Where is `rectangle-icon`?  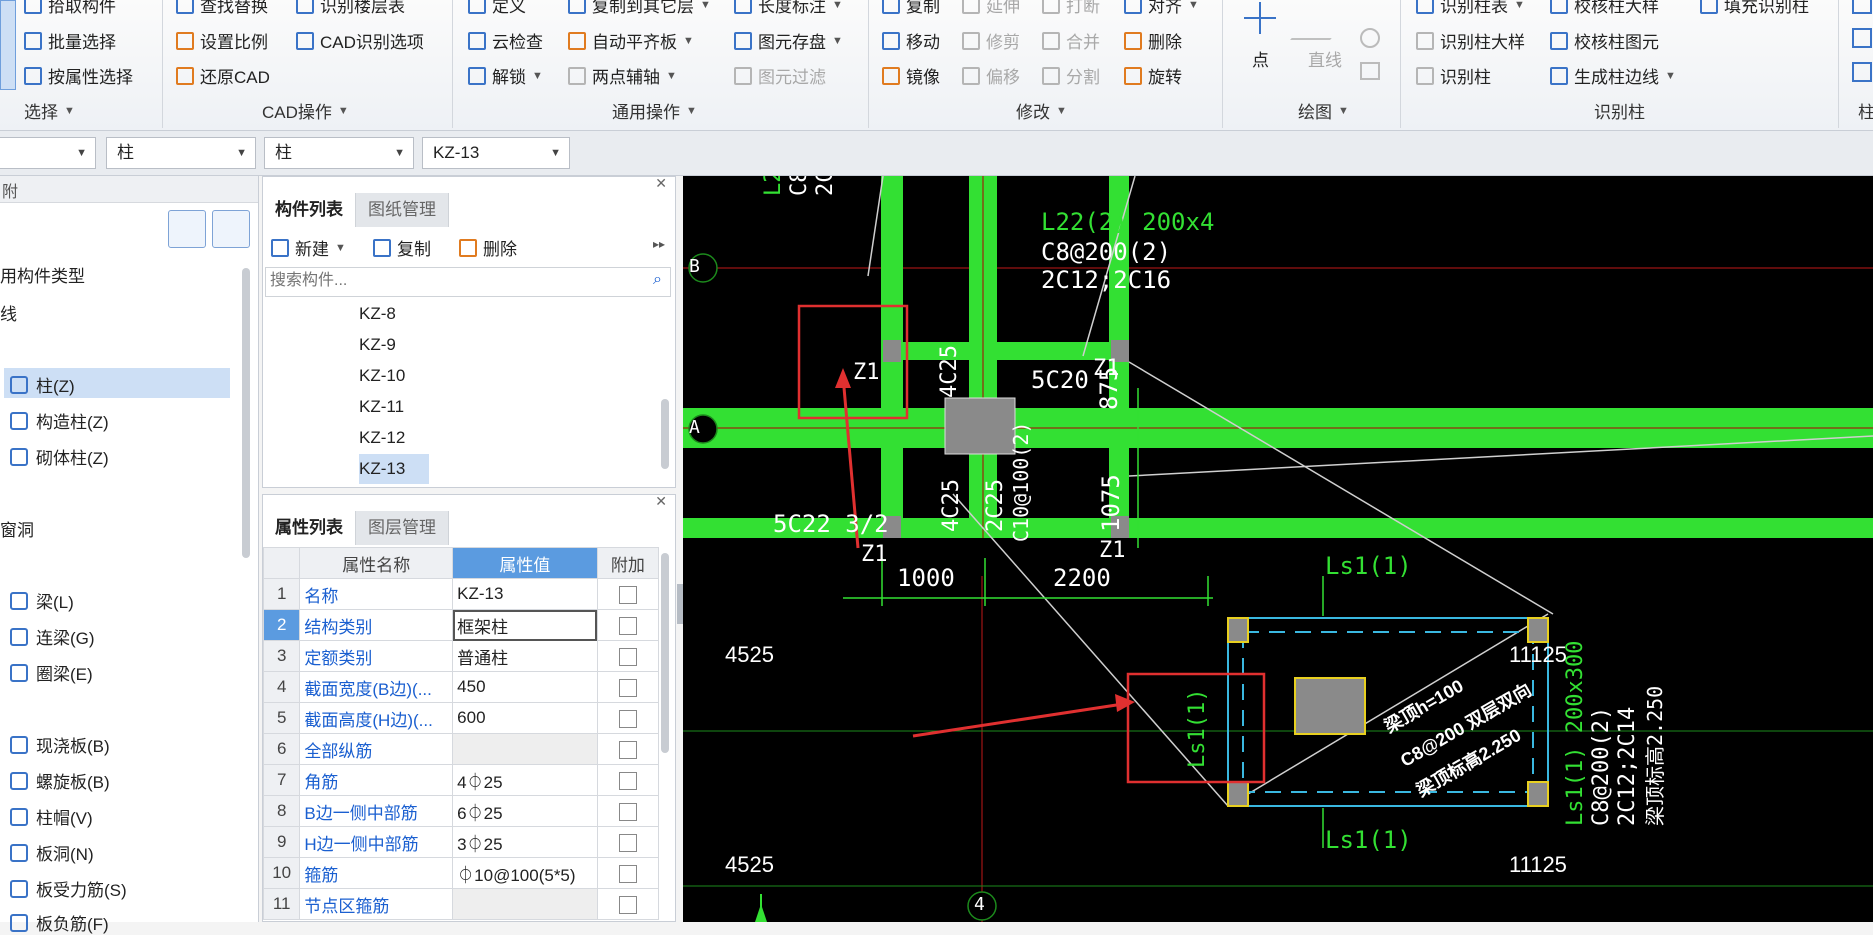
rectangle-icon is located at coordinates (1370, 71).